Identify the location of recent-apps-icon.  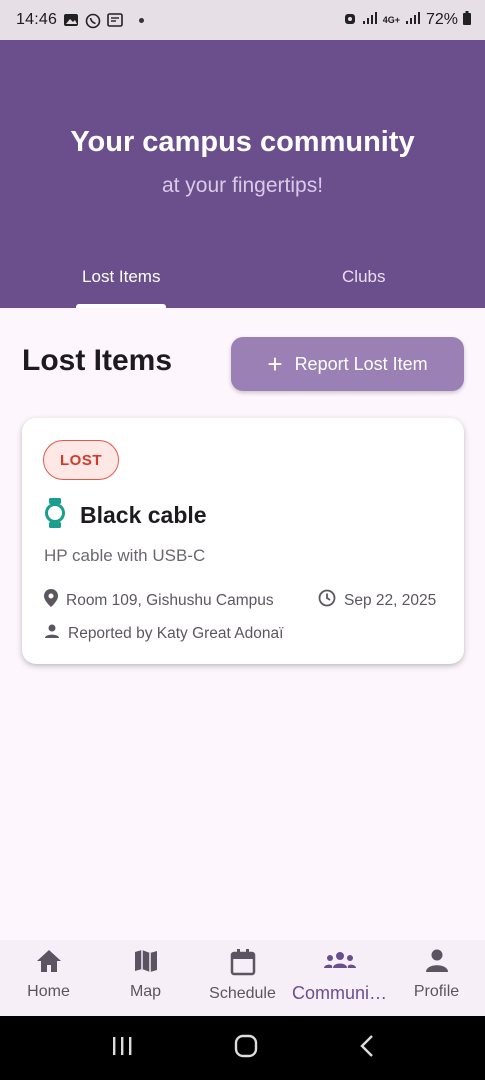
(122, 1048).